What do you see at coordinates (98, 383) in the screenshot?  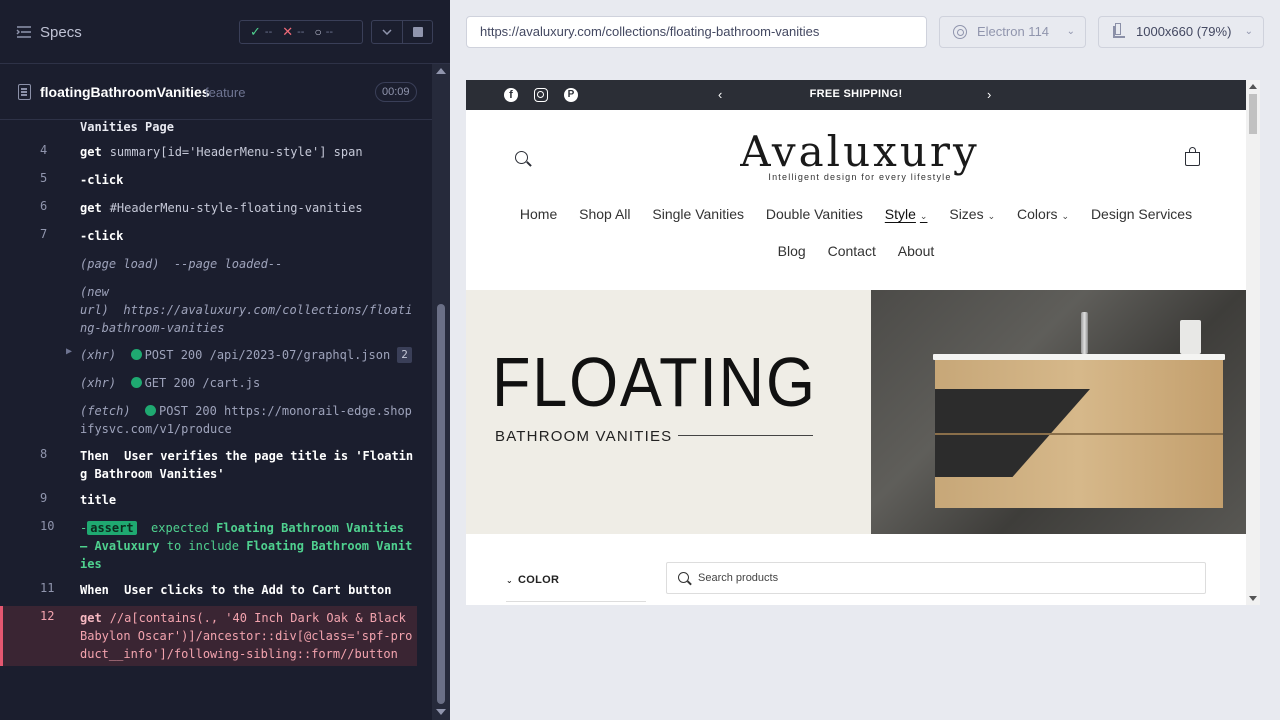 I see `event-label: (xhr)` at bounding box center [98, 383].